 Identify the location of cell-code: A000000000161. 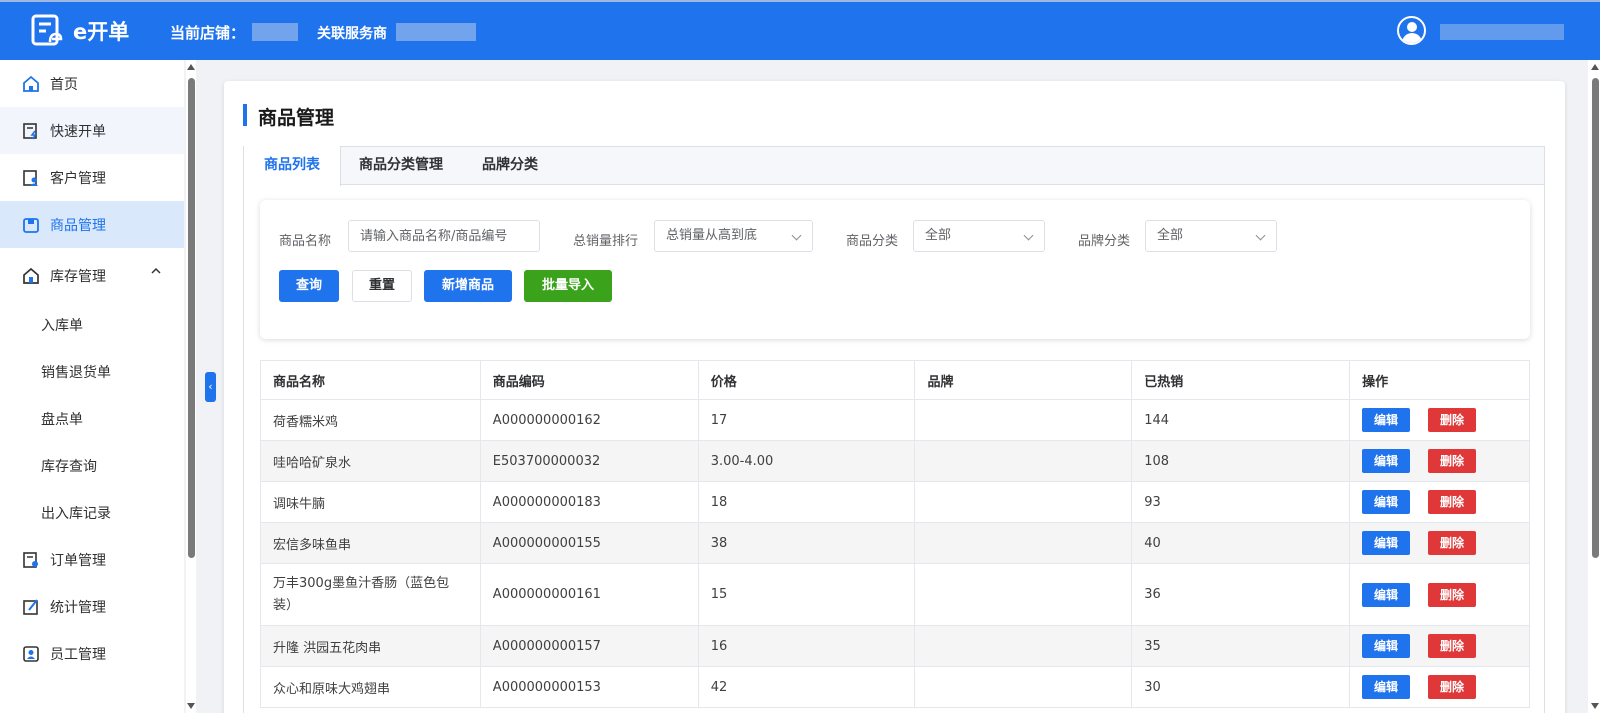
(589, 594).